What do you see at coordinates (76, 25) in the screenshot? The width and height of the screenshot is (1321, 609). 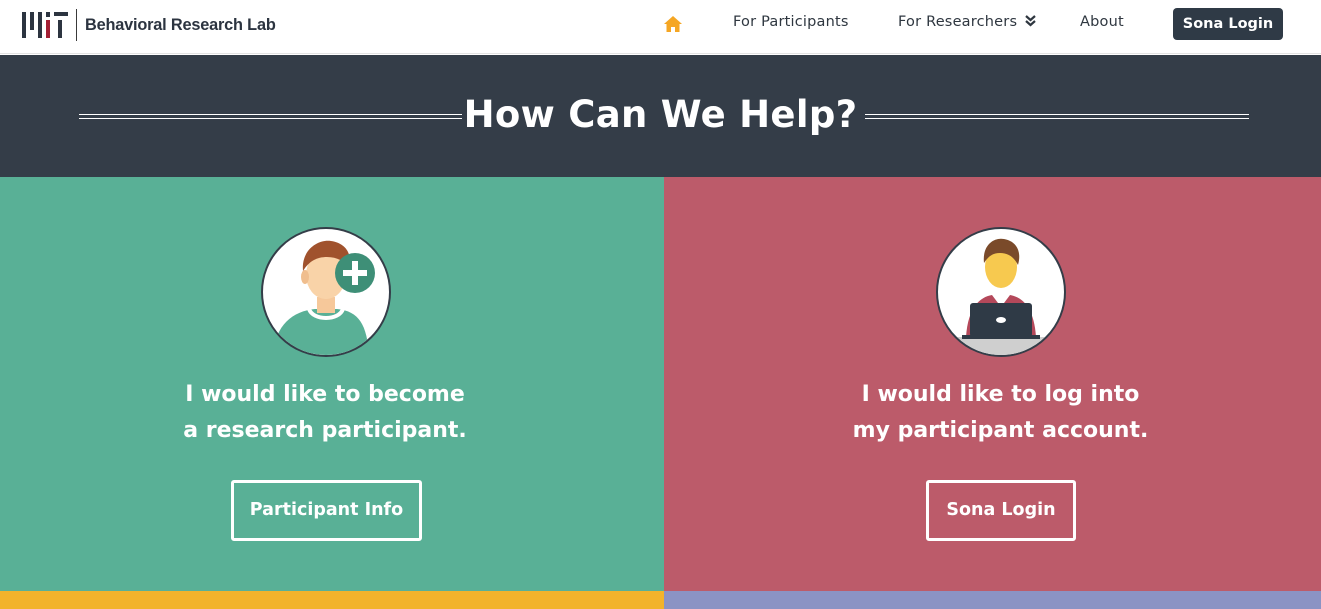 I see `brand-divider` at bounding box center [76, 25].